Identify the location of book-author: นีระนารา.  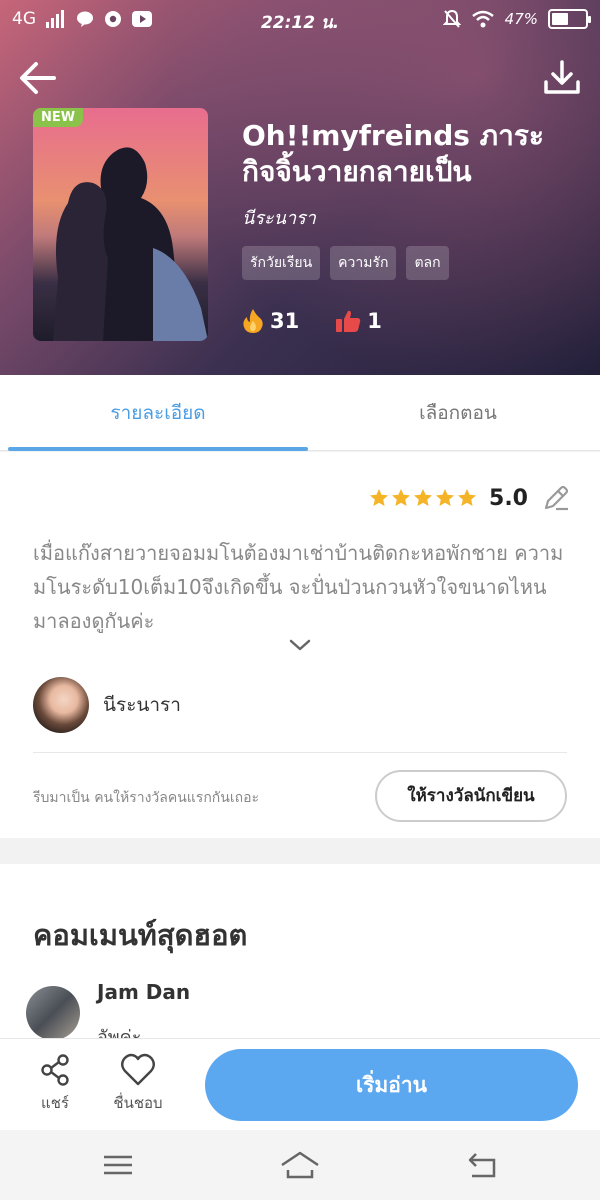
(279, 217).